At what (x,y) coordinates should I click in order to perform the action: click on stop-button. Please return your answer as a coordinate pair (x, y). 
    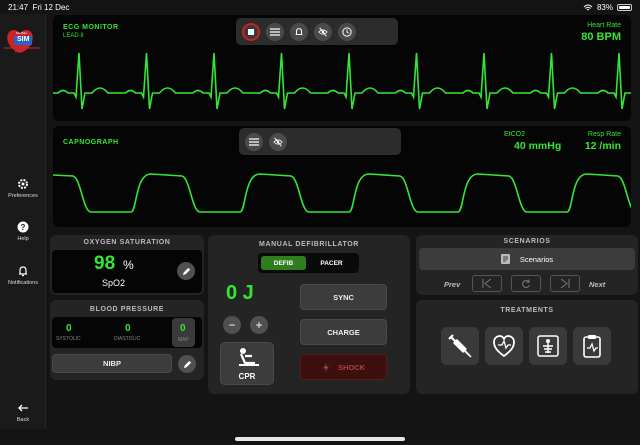
    Looking at the image, I should click on (251, 31).